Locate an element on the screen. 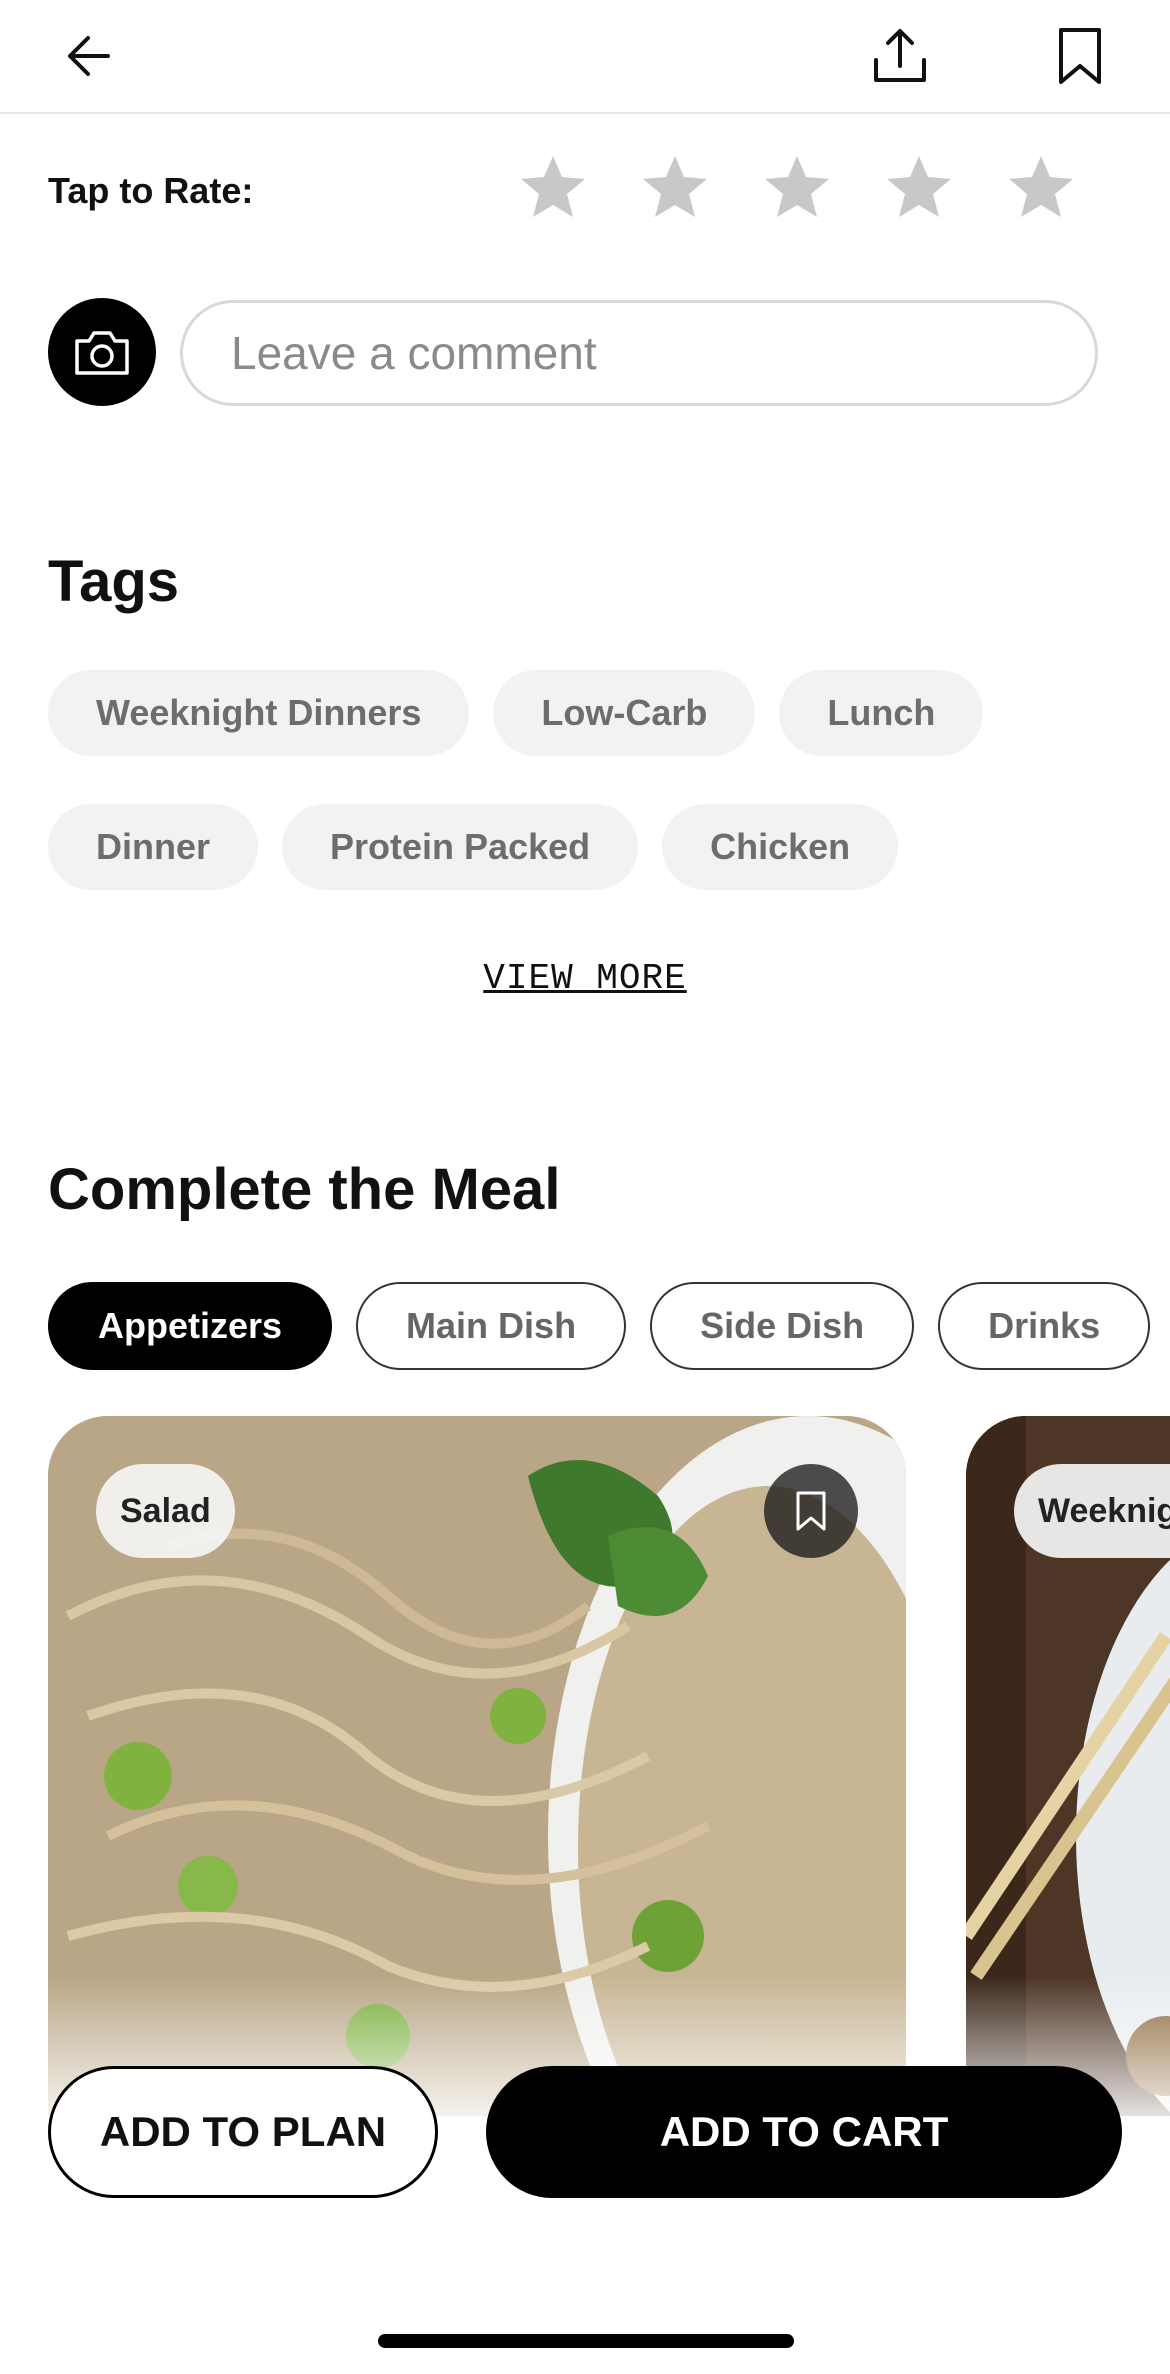 The image size is (1170, 2374). meal-filter-tabs: Appetizers Main Dish Side Dish Drinks is located at coordinates (609, 1326).